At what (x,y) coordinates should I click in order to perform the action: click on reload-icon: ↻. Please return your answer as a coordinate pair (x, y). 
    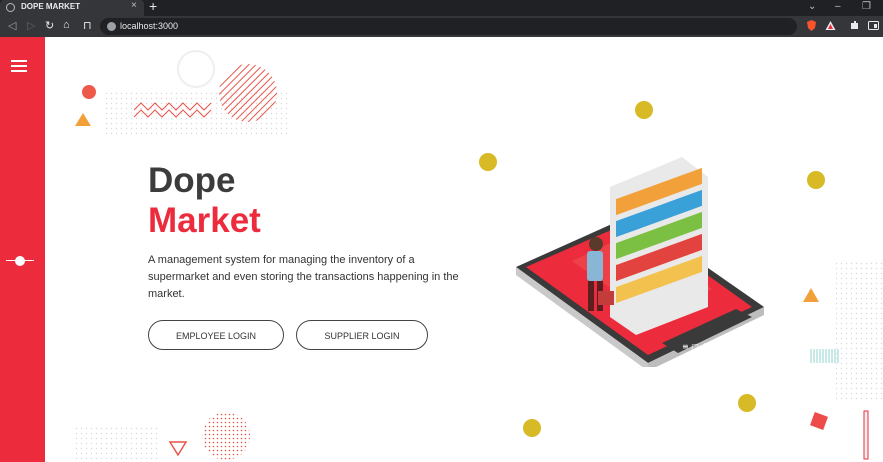
    Looking at the image, I should click on (49, 25).